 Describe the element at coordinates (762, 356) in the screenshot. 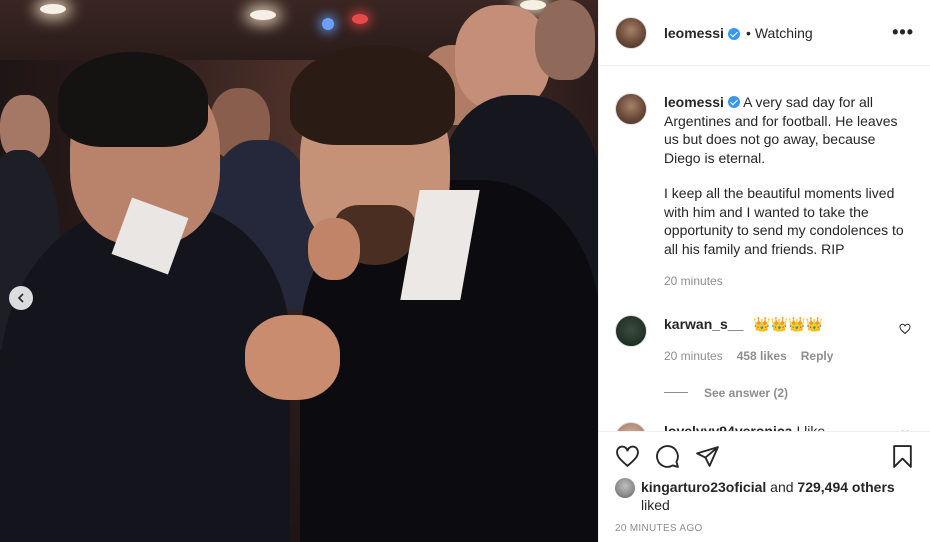

I see `comment-likes: 458 likes` at that location.